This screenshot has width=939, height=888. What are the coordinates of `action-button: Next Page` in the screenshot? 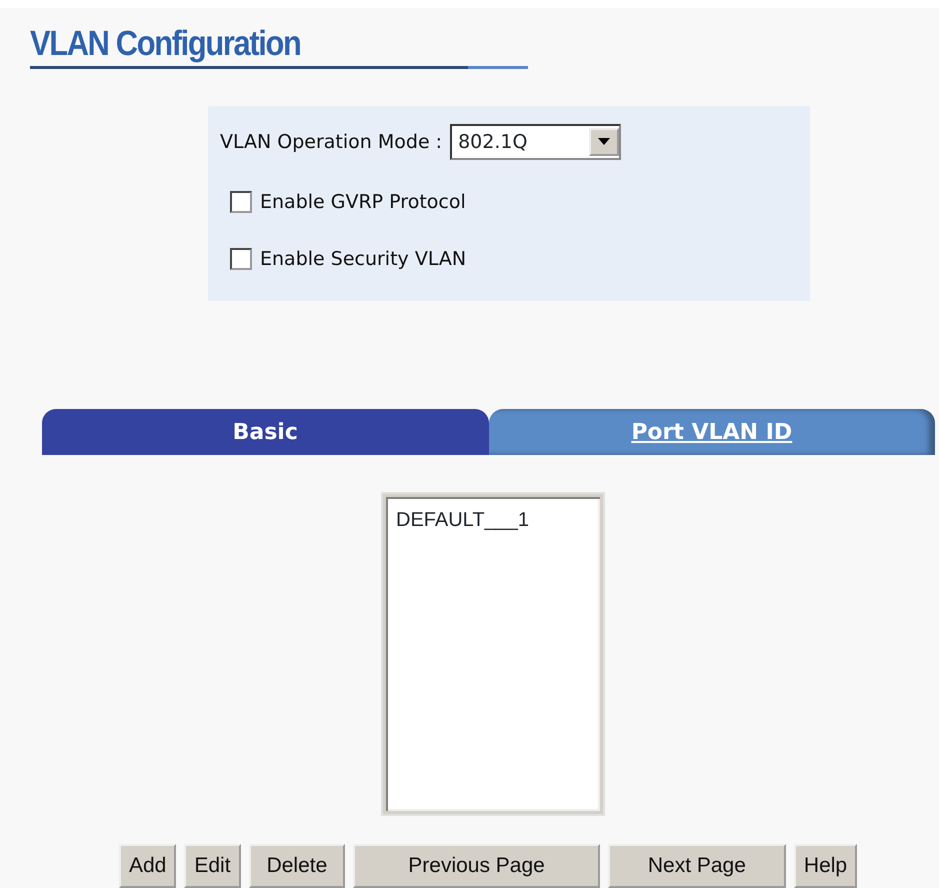 It's located at (697, 866).